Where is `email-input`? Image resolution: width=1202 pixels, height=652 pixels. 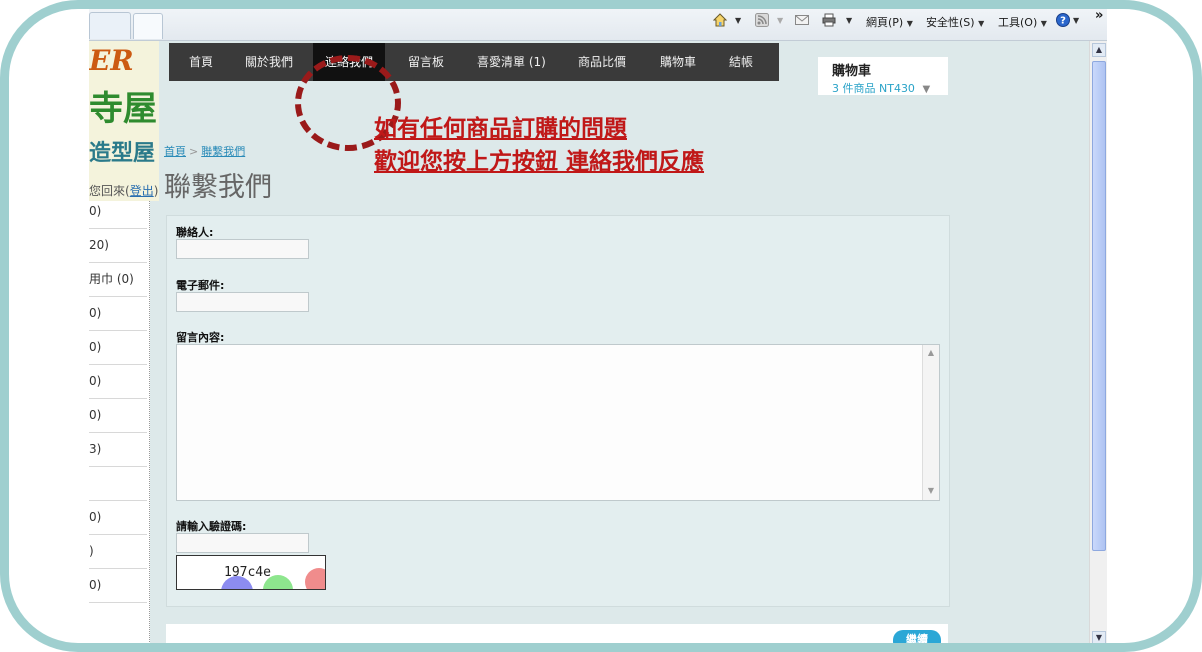
email-input is located at coordinates (242, 302).